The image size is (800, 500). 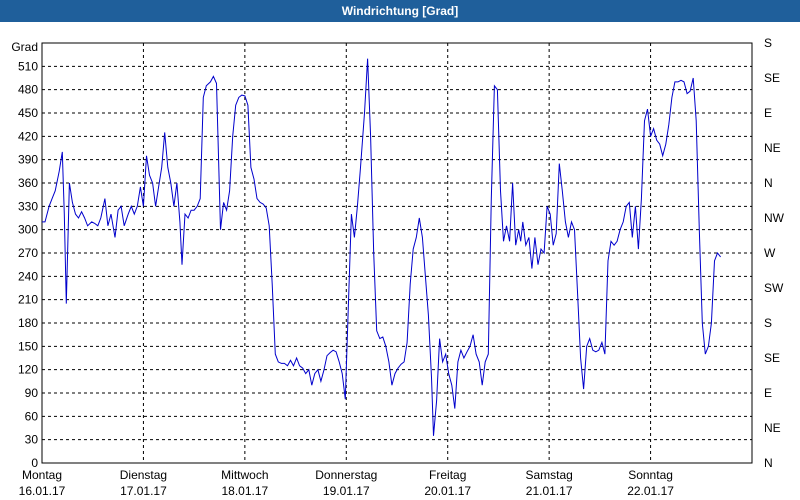 What do you see at coordinates (28, 323) in the screenshot?
I see `y-tick-label: 180` at bounding box center [28, 323].